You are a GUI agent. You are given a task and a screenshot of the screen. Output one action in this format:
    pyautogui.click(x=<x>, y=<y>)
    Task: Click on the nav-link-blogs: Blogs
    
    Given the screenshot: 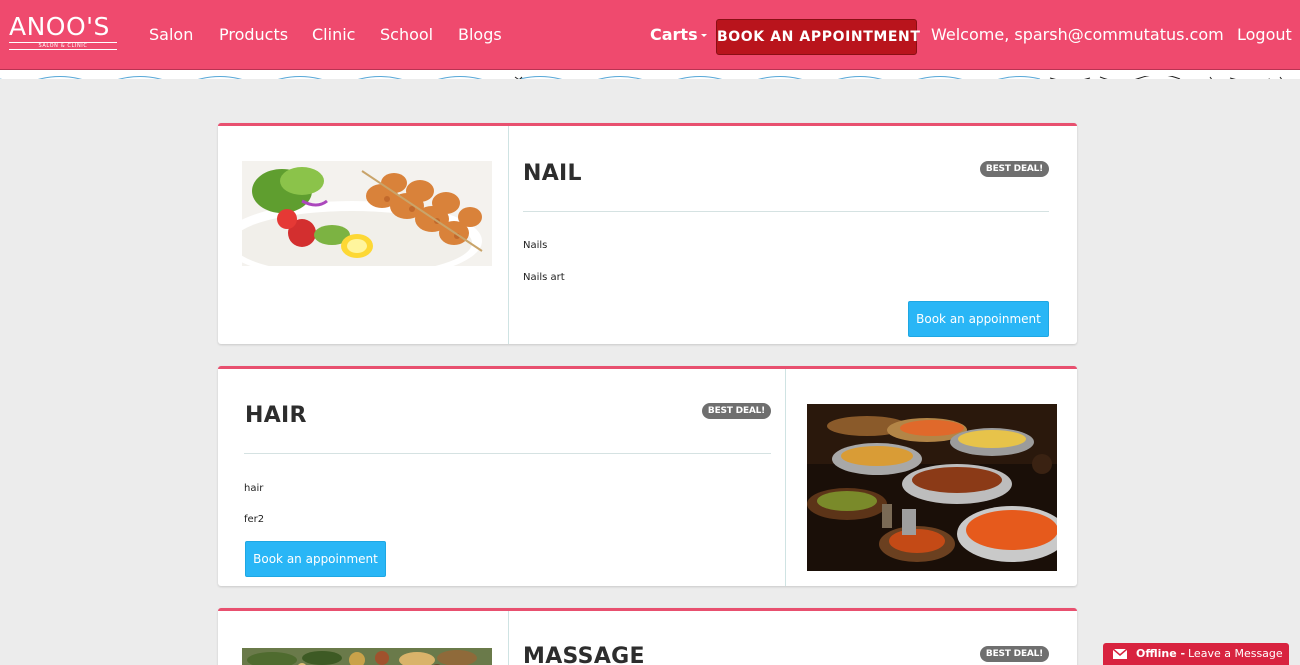 What is the action you would take?
    pyautogui.click(x=480, y=35)
    